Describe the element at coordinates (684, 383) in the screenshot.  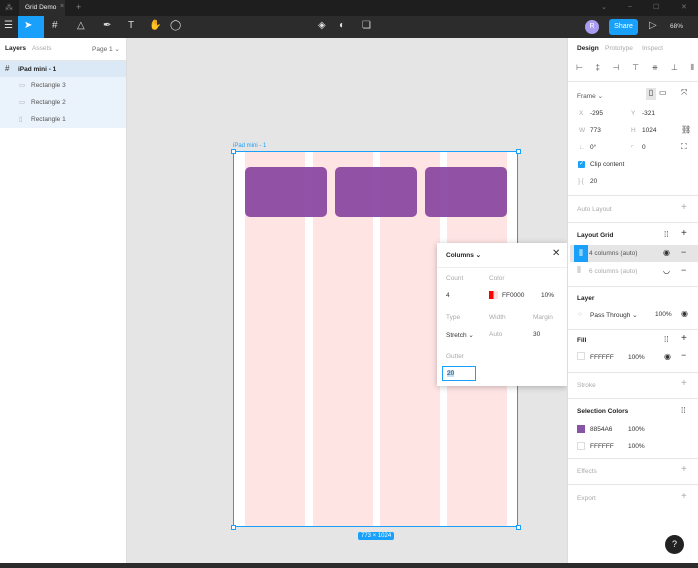
I see `add-stroke-icon: +` at that location.